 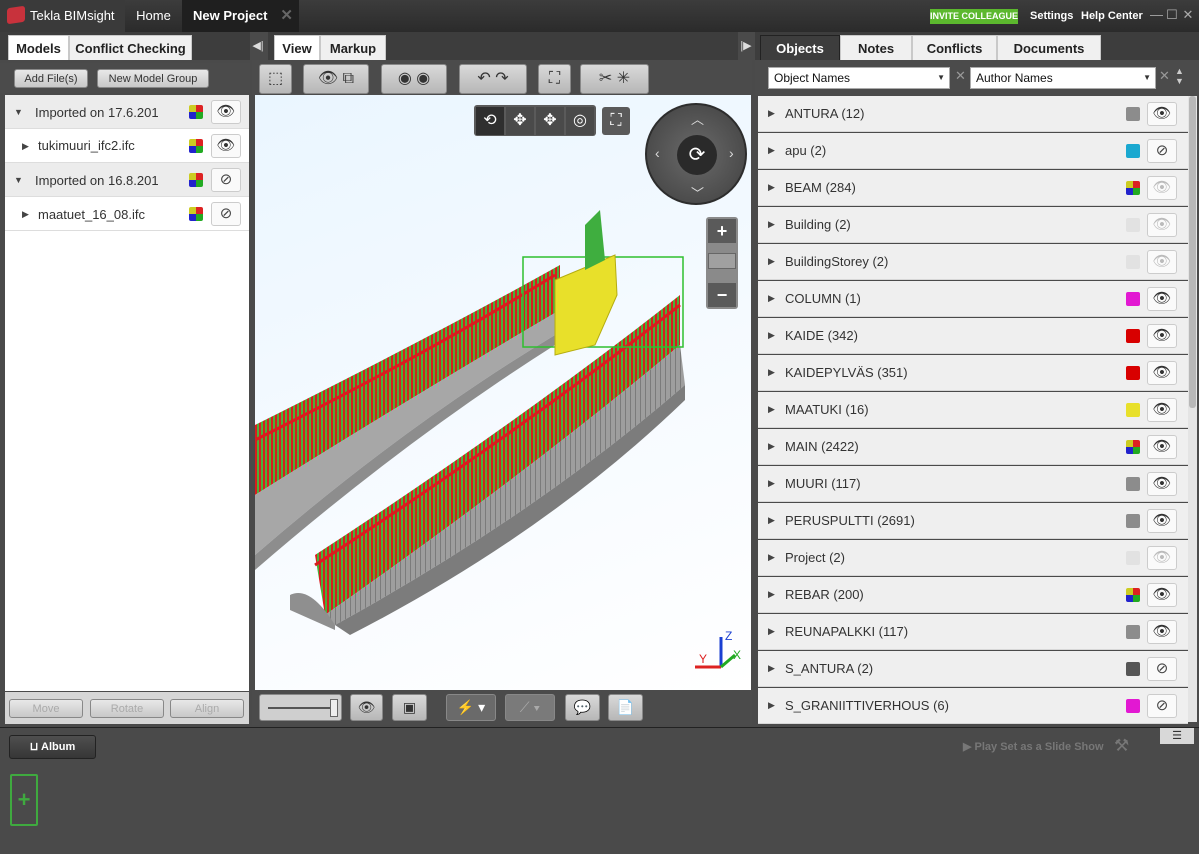 I want to click on fullscreen-icon: ⛶, so click(x=616, y=121).